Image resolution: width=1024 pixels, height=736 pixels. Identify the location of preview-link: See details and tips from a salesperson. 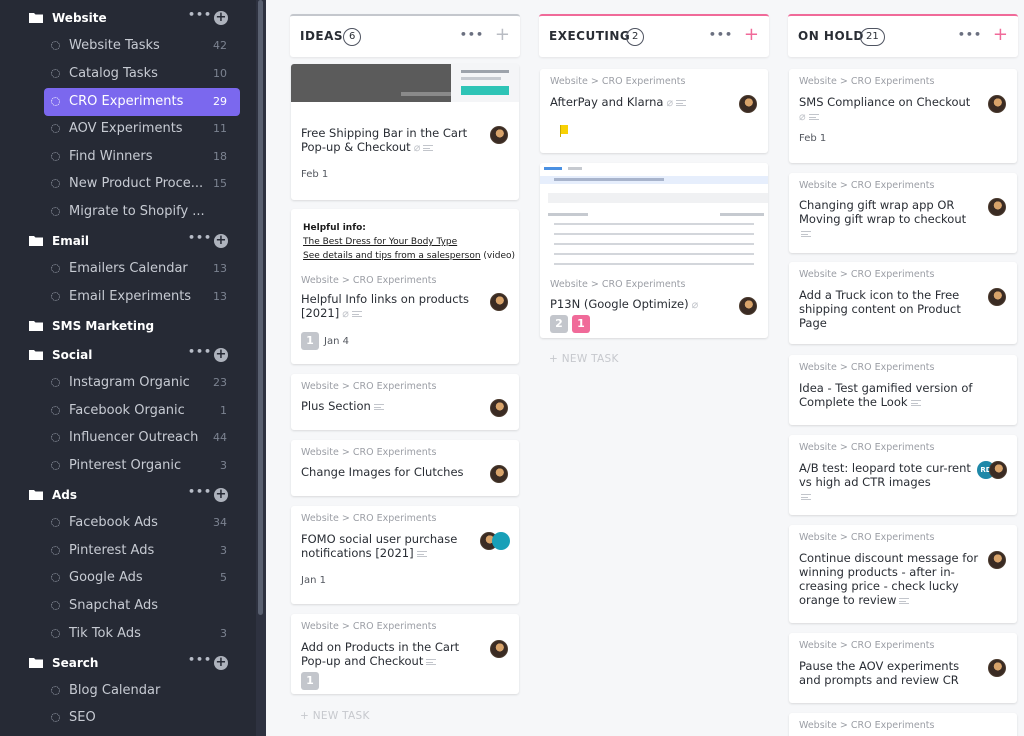
(392, 256).